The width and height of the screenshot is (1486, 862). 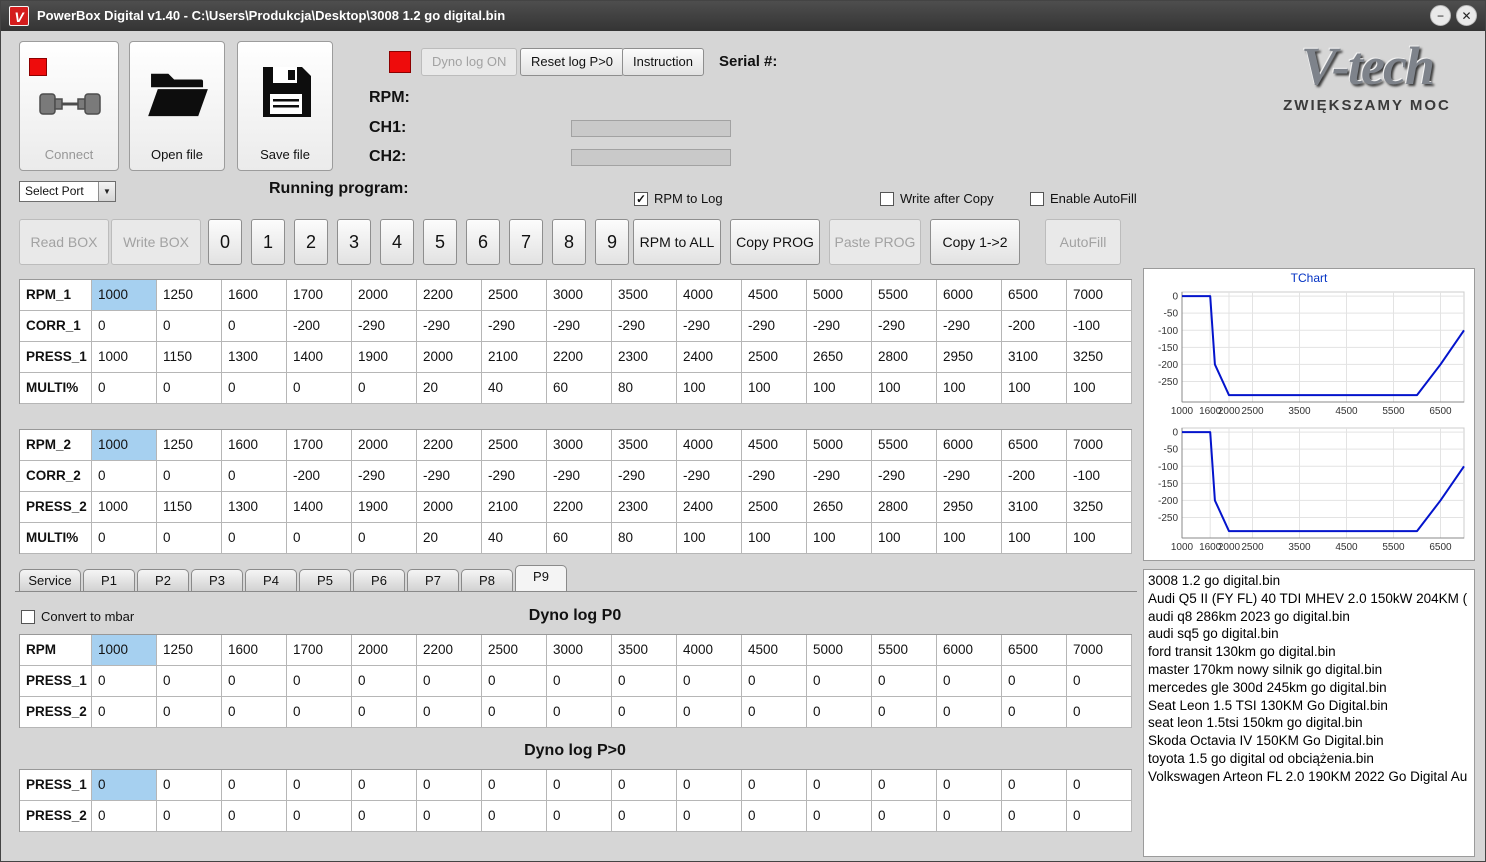 I want to click on tab-service: Service, so click(x=50, y=580).